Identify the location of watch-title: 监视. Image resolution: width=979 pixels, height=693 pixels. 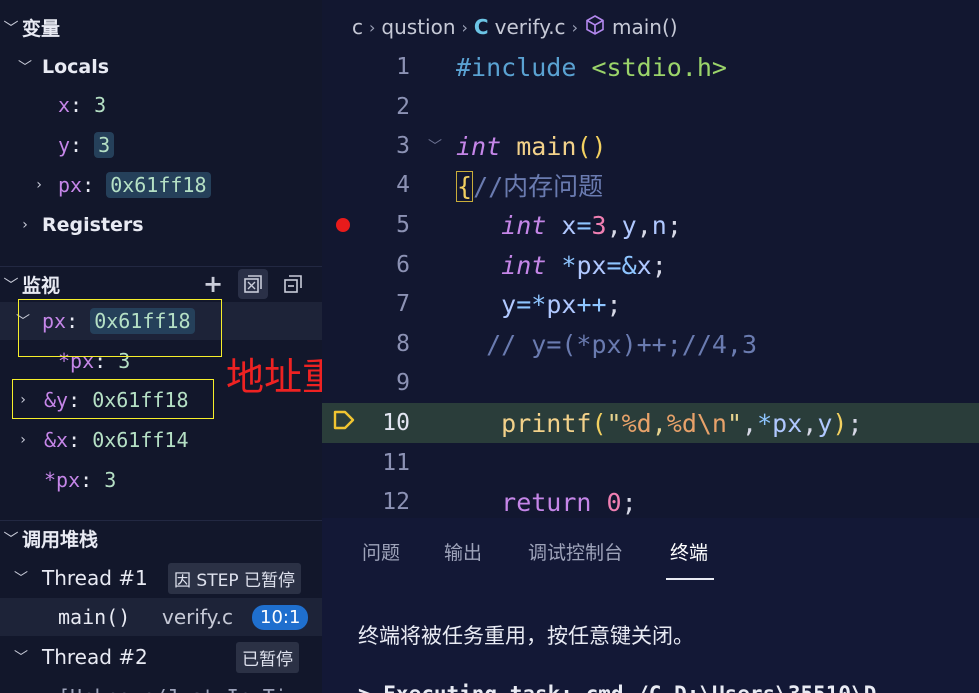
(41, 285).